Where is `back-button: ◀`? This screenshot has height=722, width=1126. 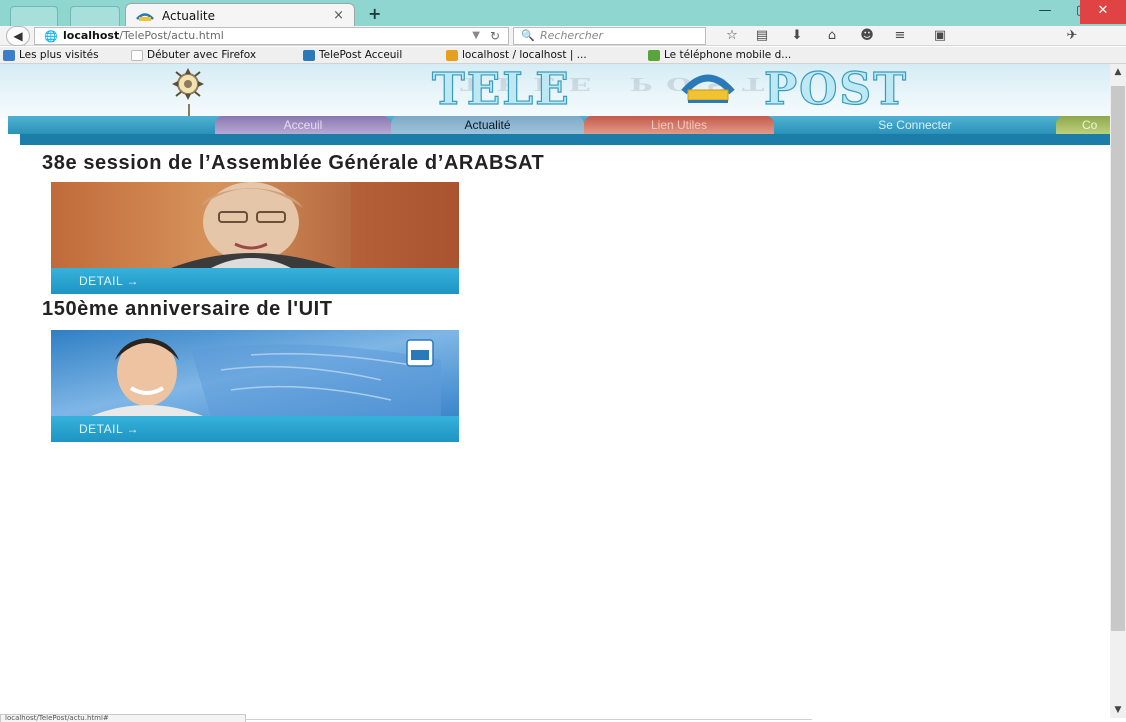 back-button: ◀ is located at coordinates (18, 36).